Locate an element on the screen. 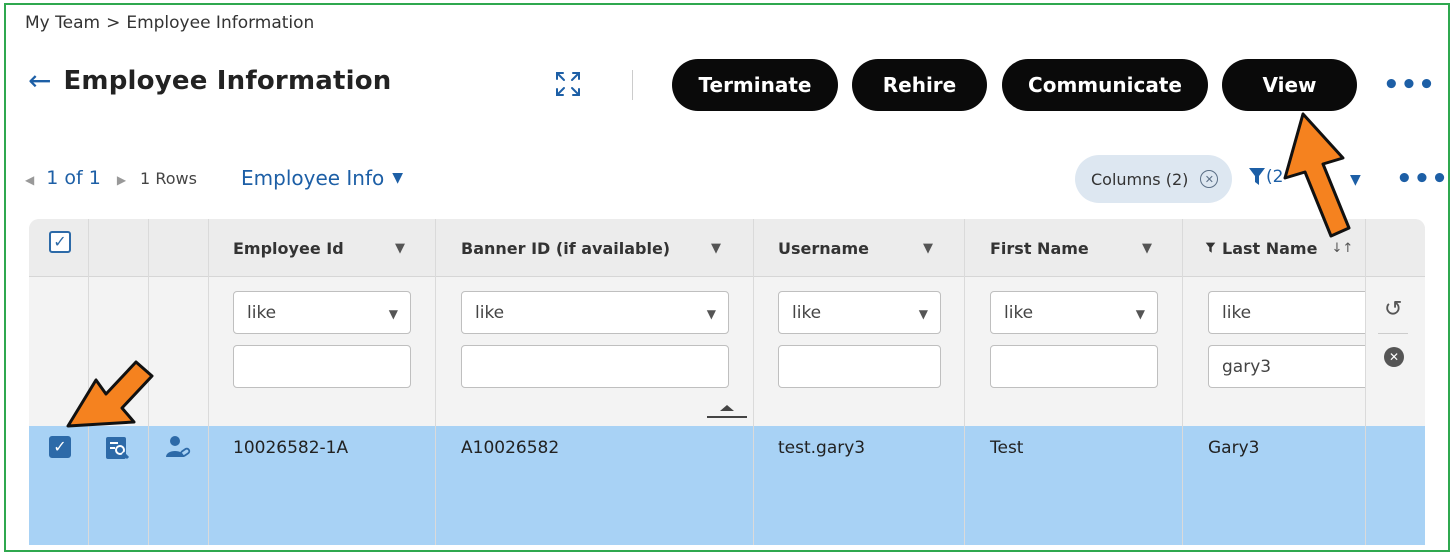  row-count: 1 Rows is located at coordinates (168, 178).